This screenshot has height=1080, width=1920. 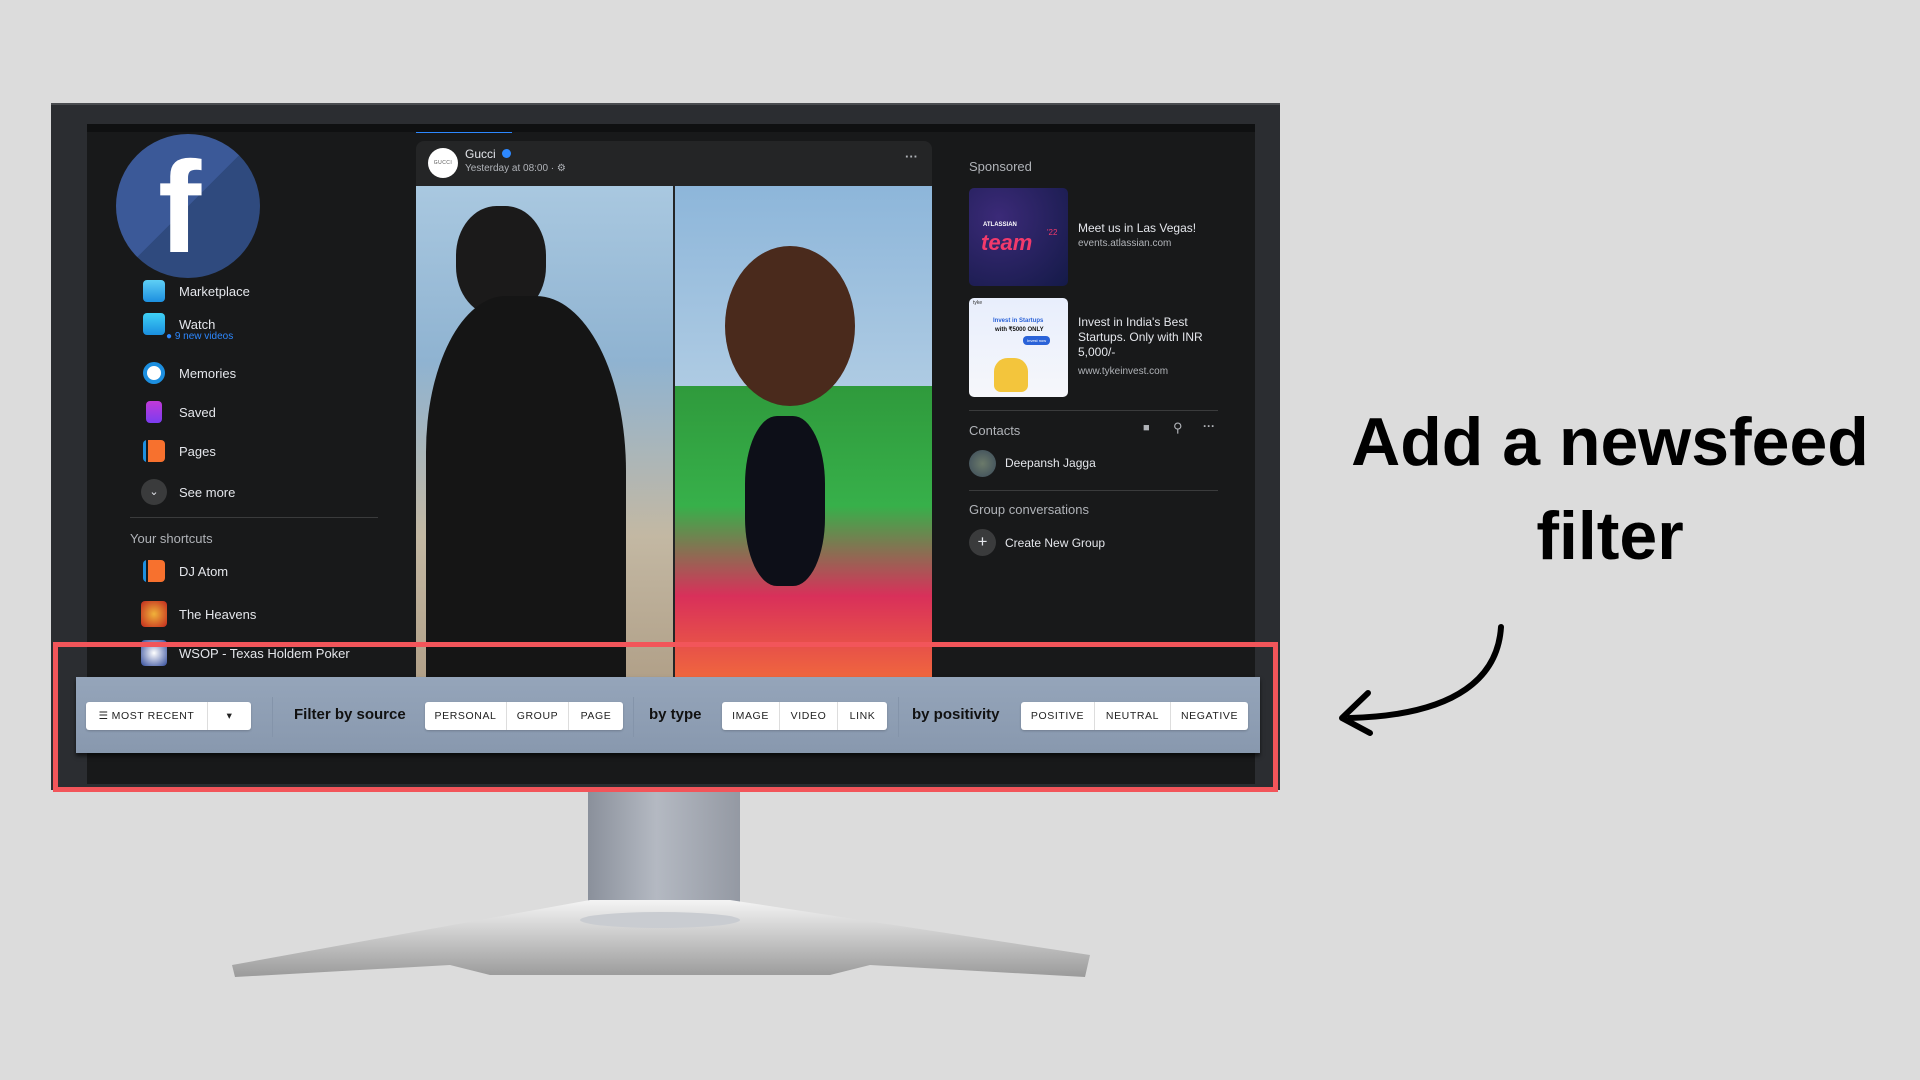 I want to click on the-heavens-avatar, so click(x=154, y=614).